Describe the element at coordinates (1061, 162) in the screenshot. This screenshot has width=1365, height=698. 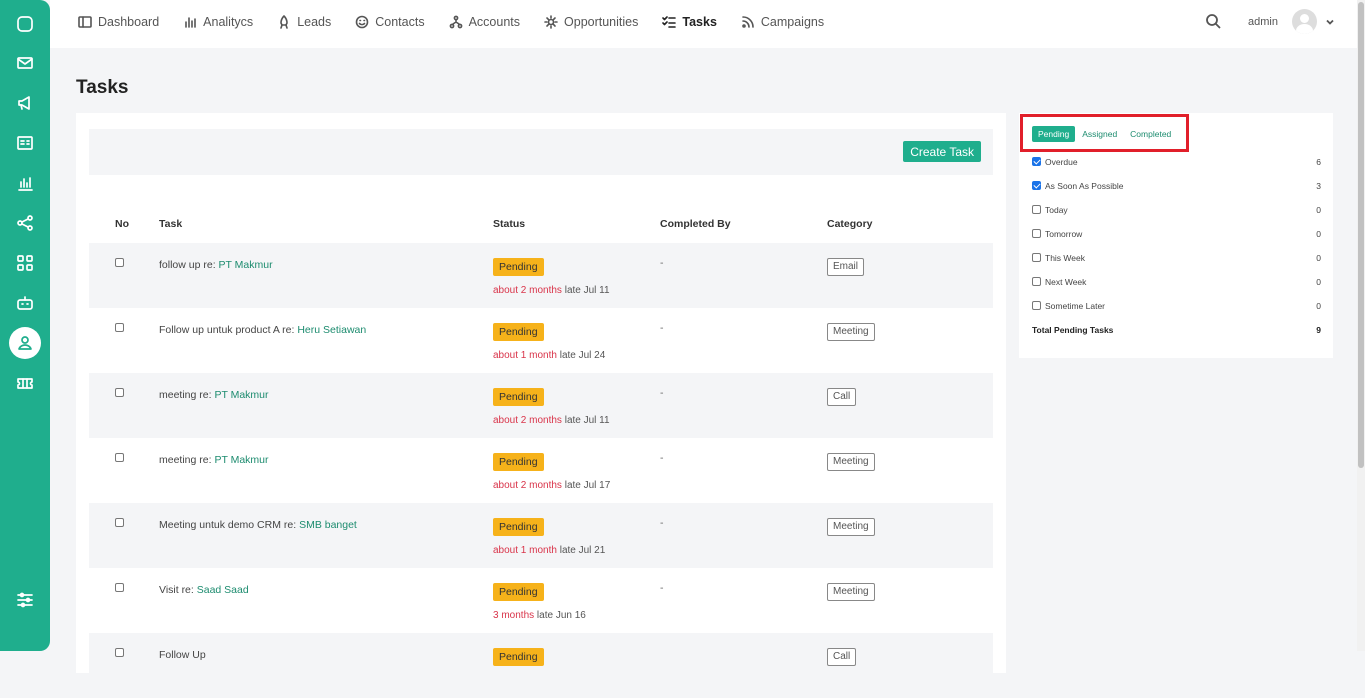
I see `filter-label: Overdue` at that location.